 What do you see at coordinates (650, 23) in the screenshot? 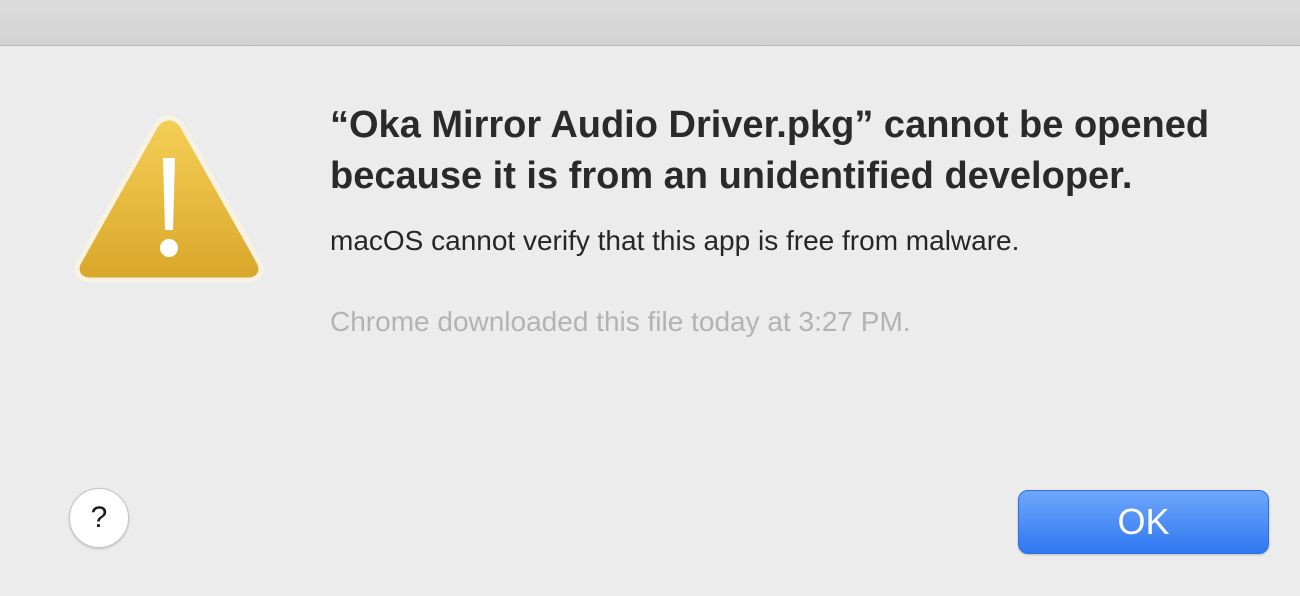
I see `window-title-bar` at bounding box center [650, 23].